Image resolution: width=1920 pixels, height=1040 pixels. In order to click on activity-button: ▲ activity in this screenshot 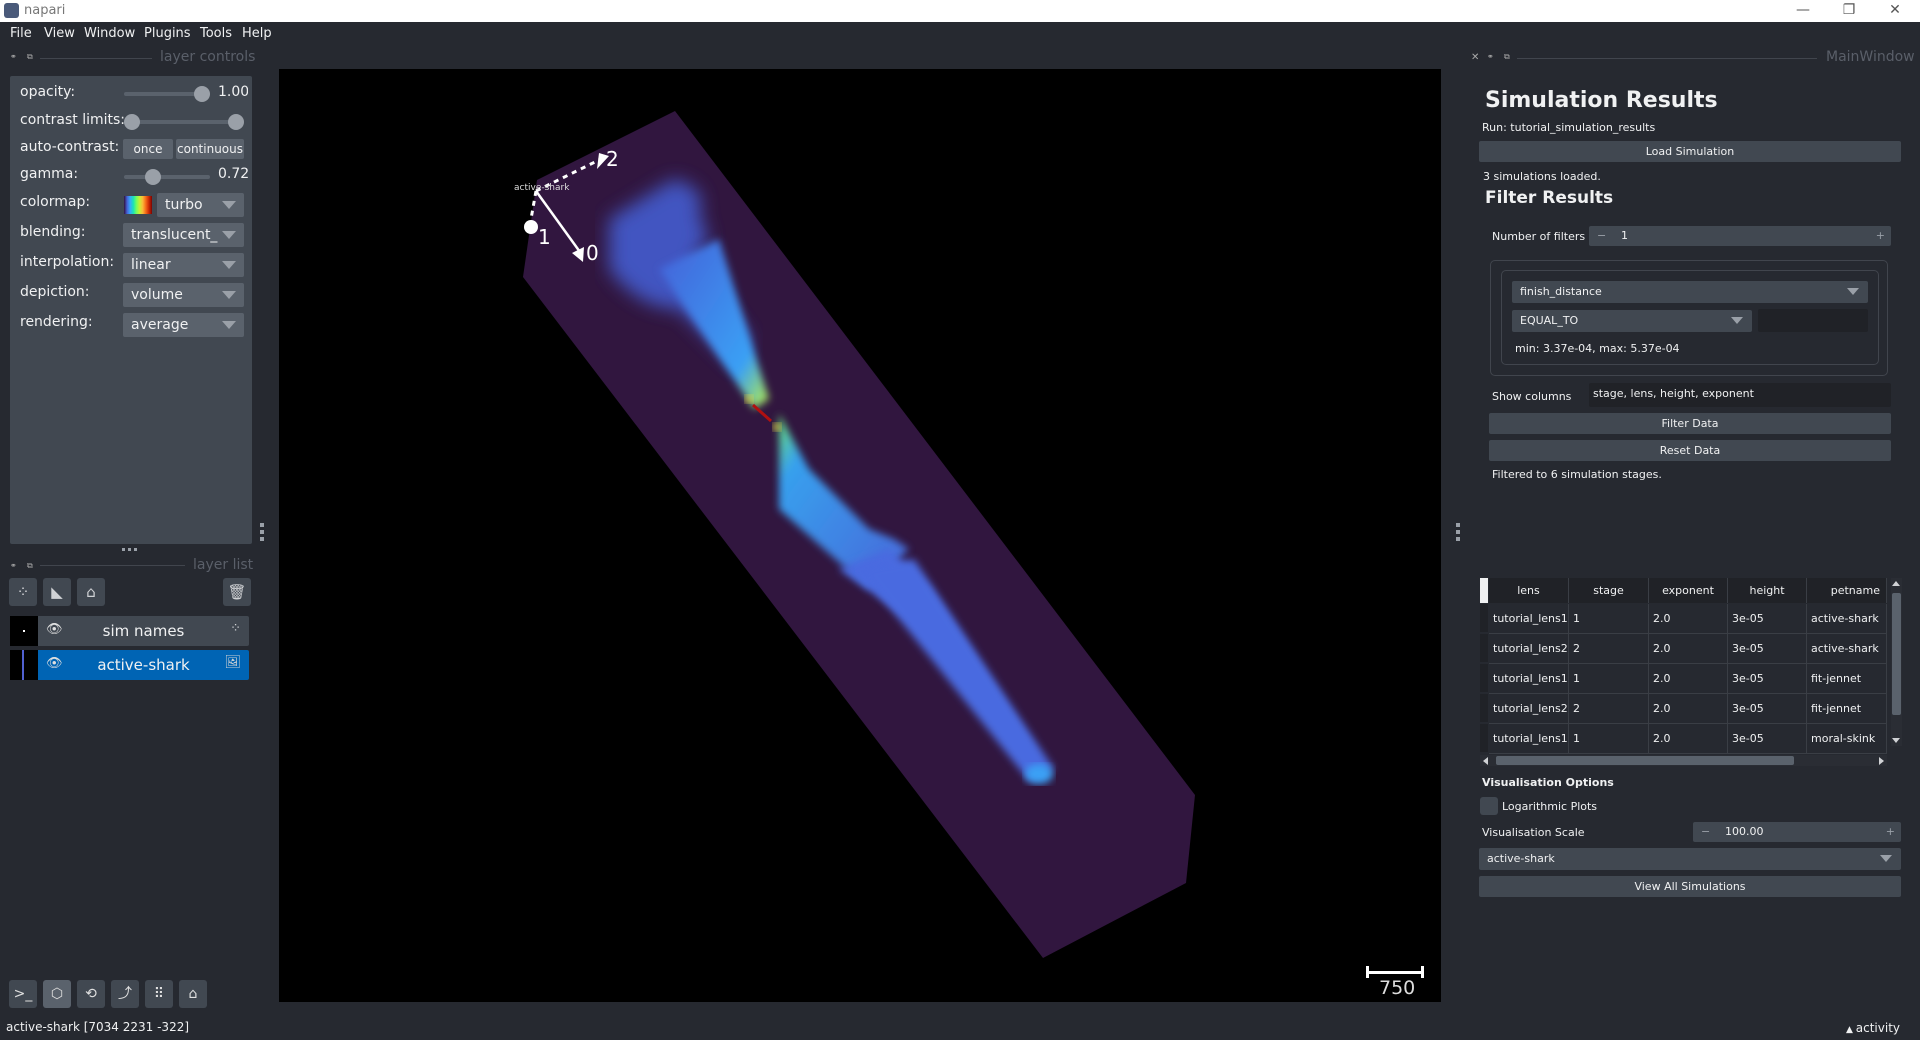, I will do `click(1873, 1028)`.